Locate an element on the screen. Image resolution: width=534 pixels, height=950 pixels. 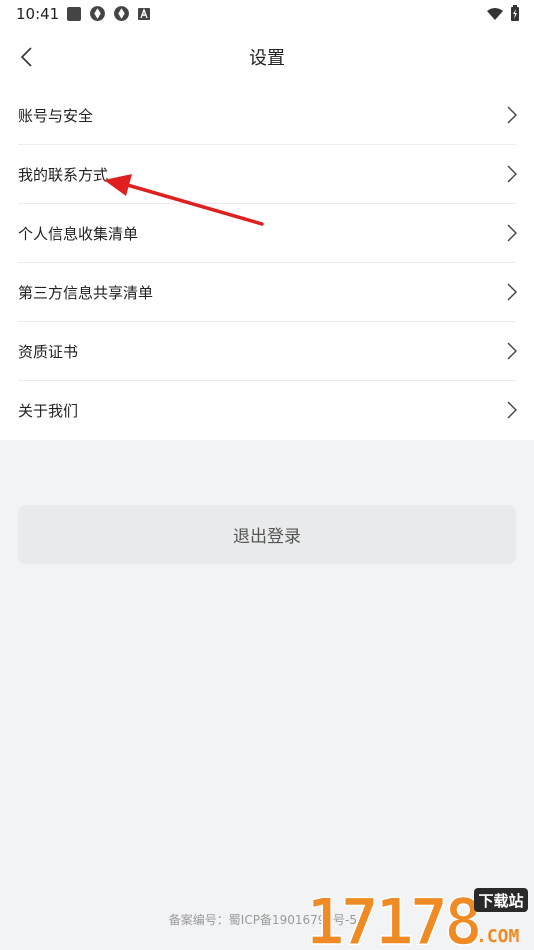
menu-item-label: 第三方信息共享清单 is located at coordinates (86, 293).